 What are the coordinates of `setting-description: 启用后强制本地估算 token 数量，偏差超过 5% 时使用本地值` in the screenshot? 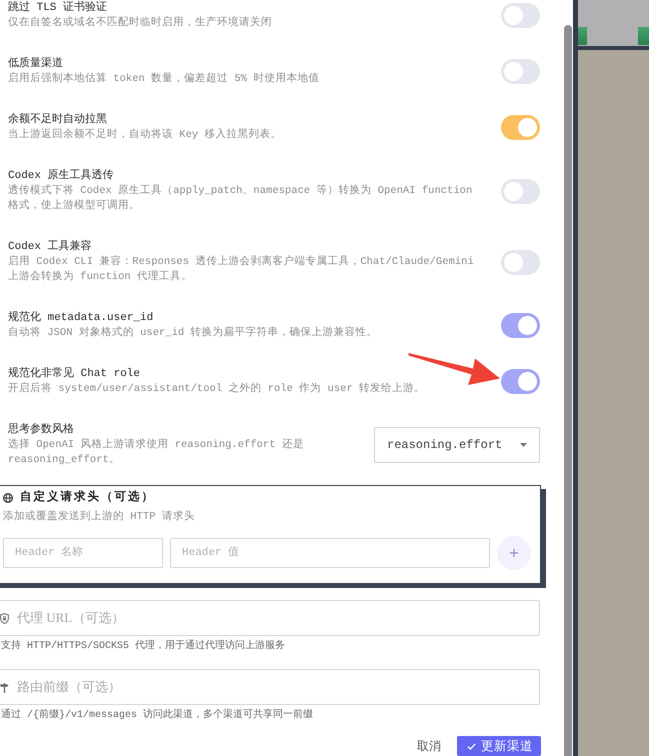 It's located at (164, 79).